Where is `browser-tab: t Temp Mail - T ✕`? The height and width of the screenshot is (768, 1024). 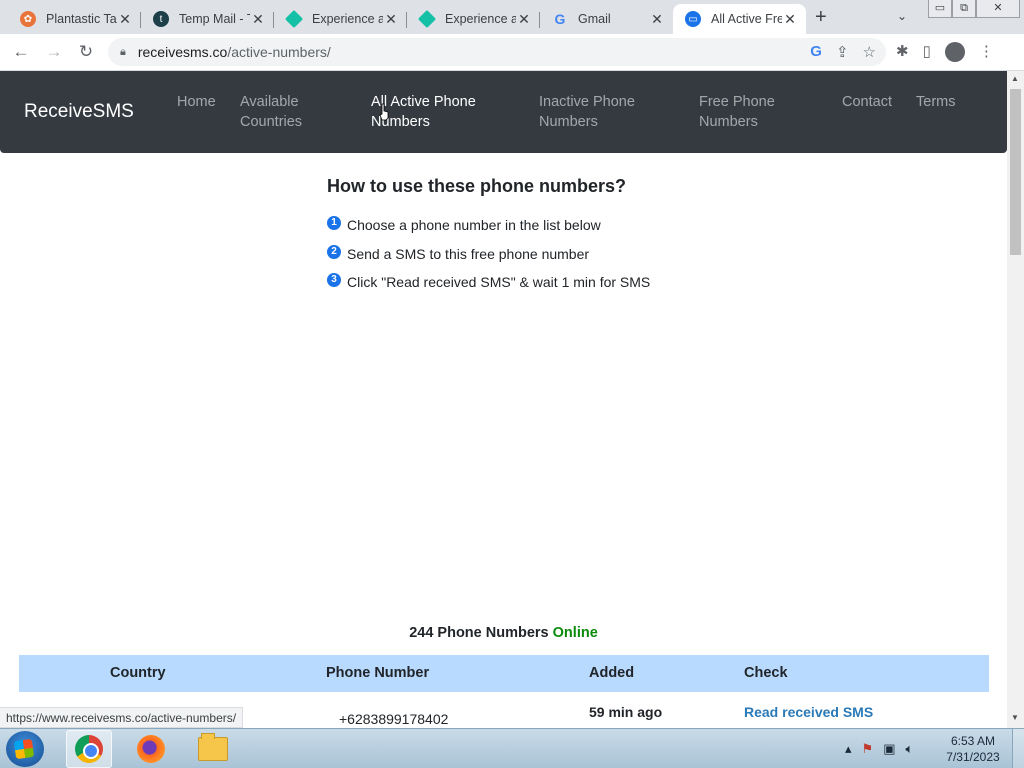
browser-tab: t Temp Mail - T ✕ is located at coordinates (207, 19).